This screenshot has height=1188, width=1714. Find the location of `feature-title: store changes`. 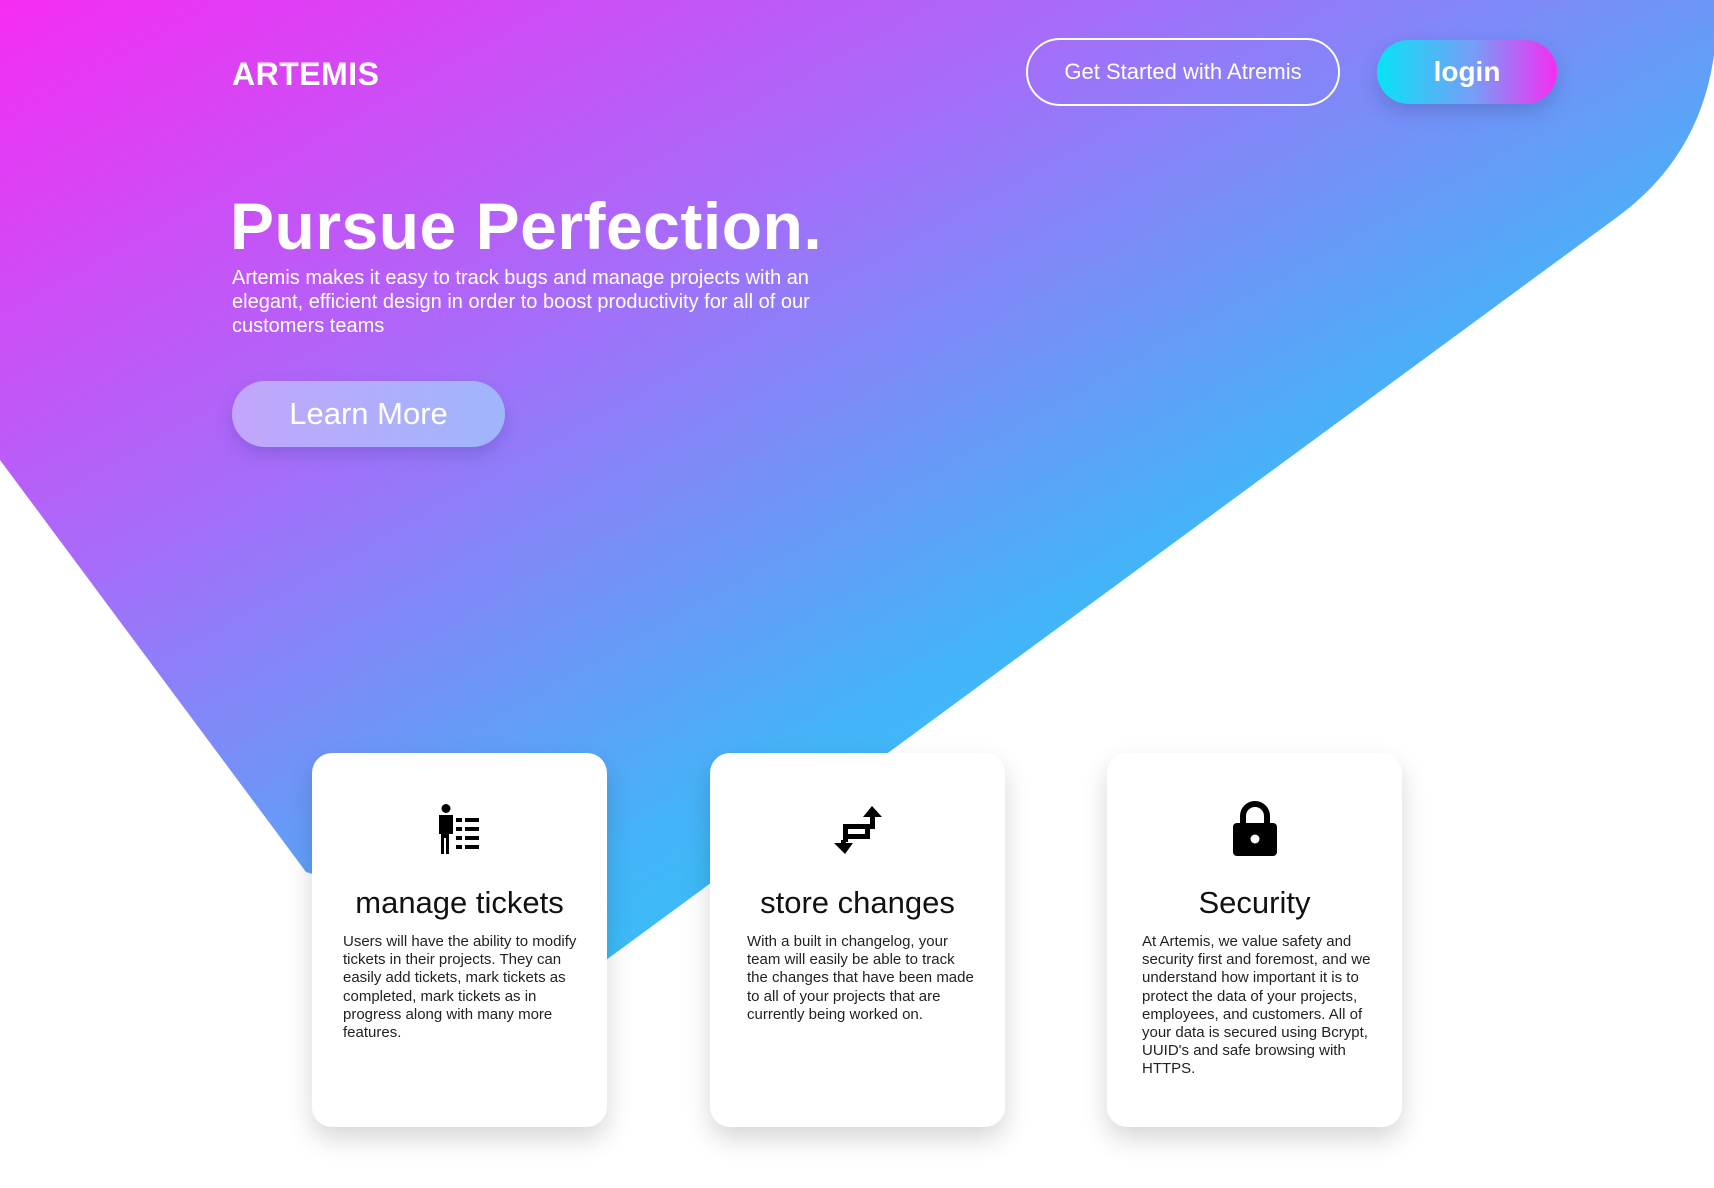

feature-title: store changes is located at coordinates (857, 902).